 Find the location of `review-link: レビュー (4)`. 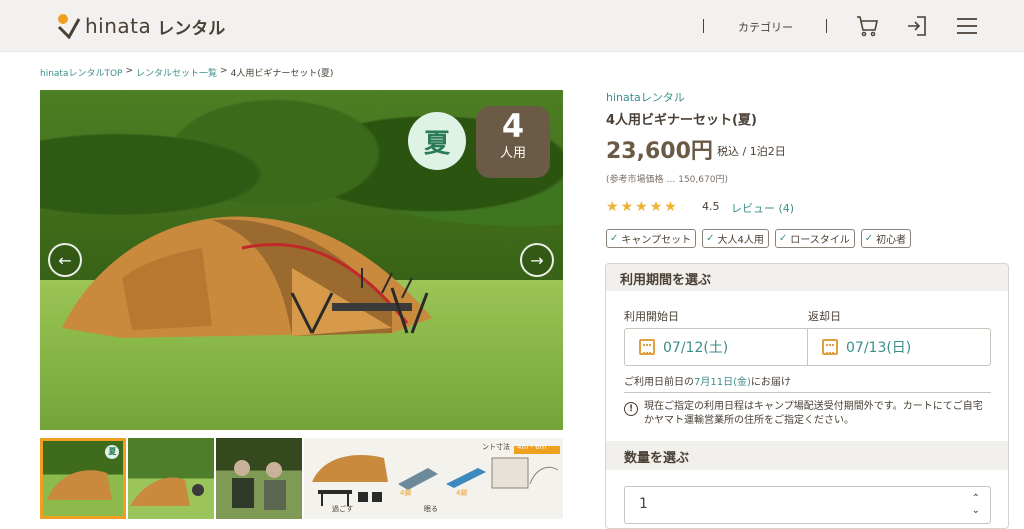

review-link: レビュー (4) is located at coordinates (762, 208).